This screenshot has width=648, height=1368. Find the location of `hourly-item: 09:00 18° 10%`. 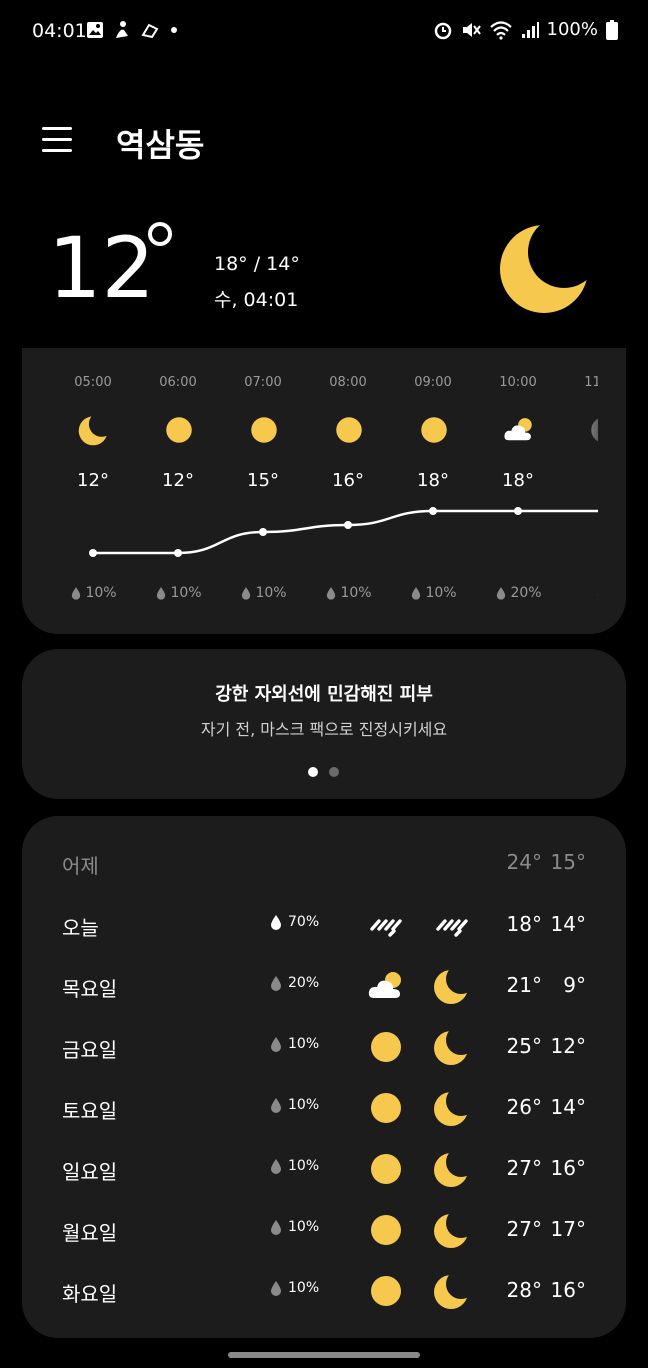

hourly-item: 09:00 18° 10% is located at coordinates (433, 491).